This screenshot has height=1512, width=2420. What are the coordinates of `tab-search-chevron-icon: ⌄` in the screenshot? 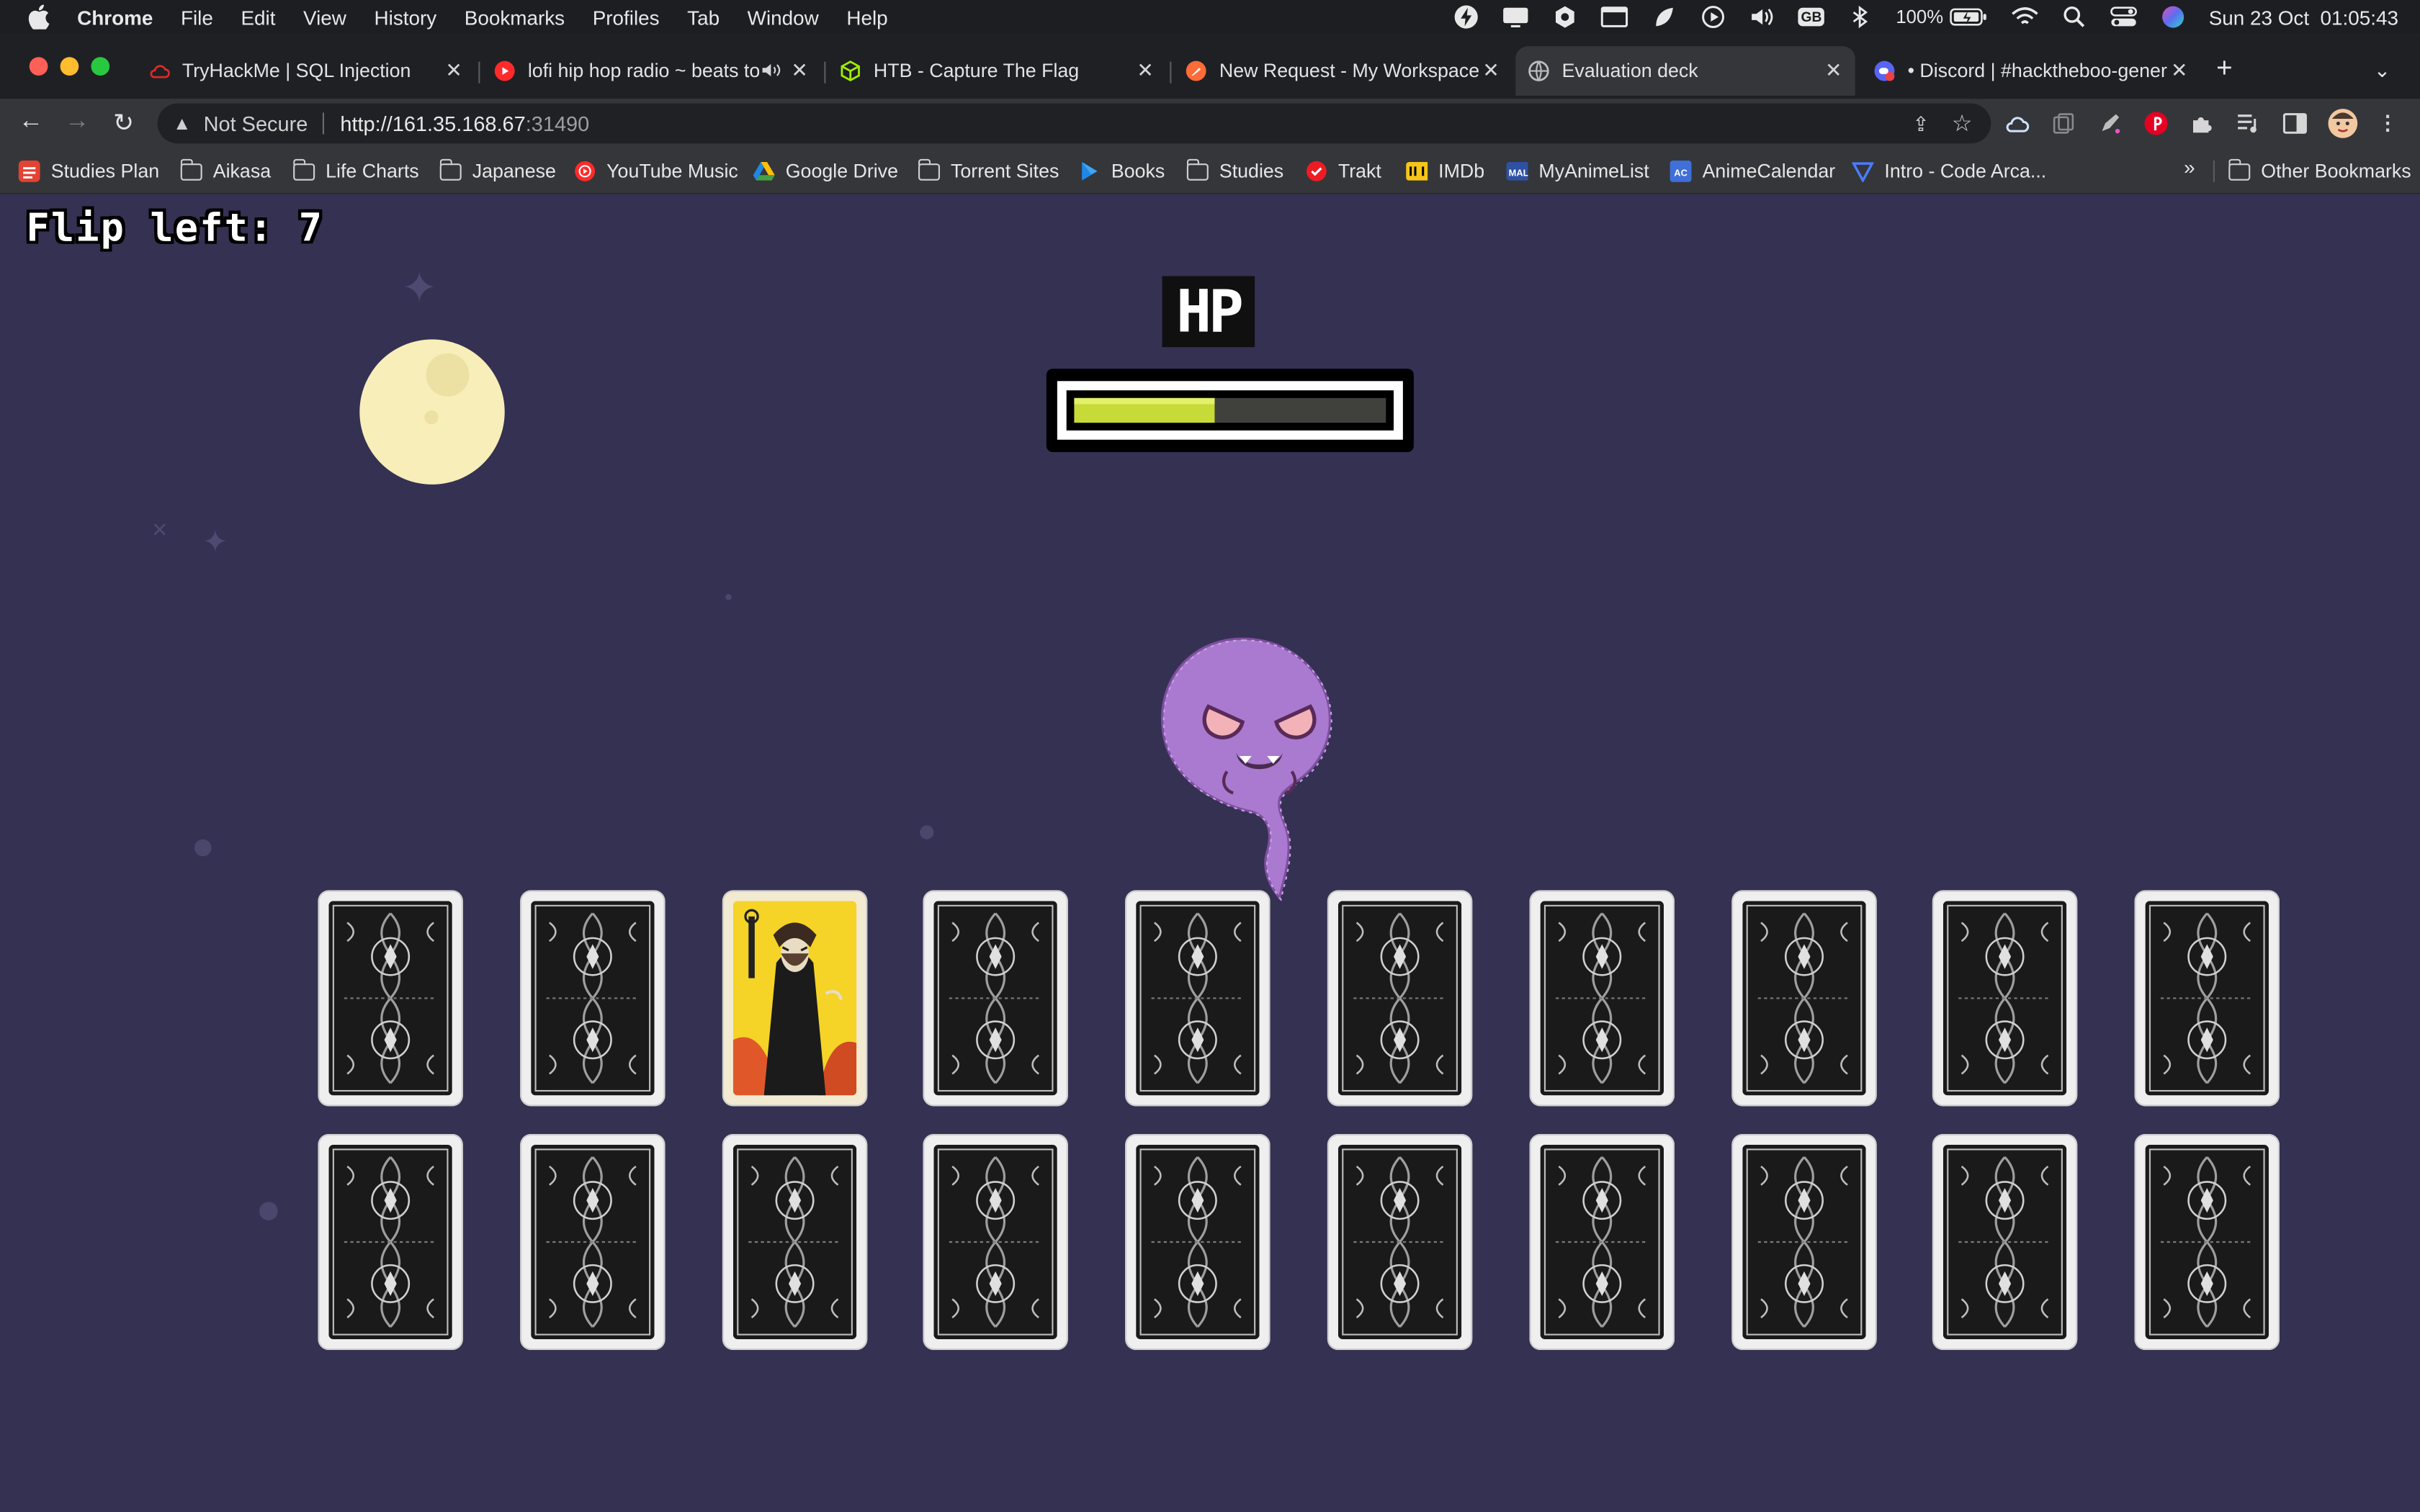 It's located at (2382, 70).